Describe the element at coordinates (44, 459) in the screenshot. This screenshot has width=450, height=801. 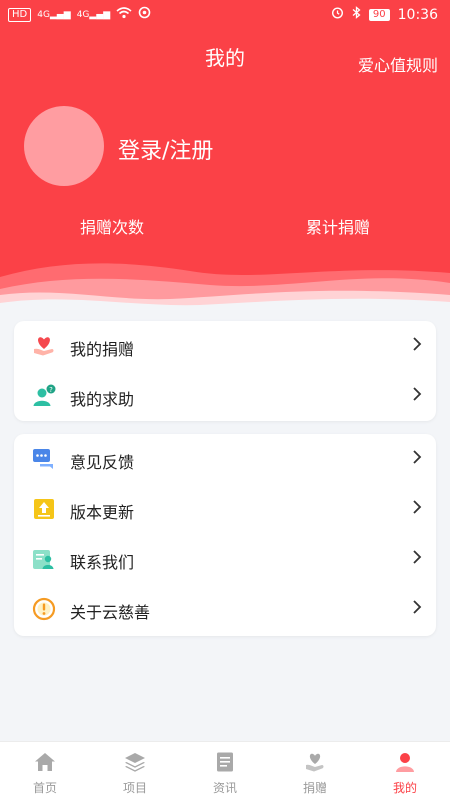
I see `chat-bubble-icon` at that location.